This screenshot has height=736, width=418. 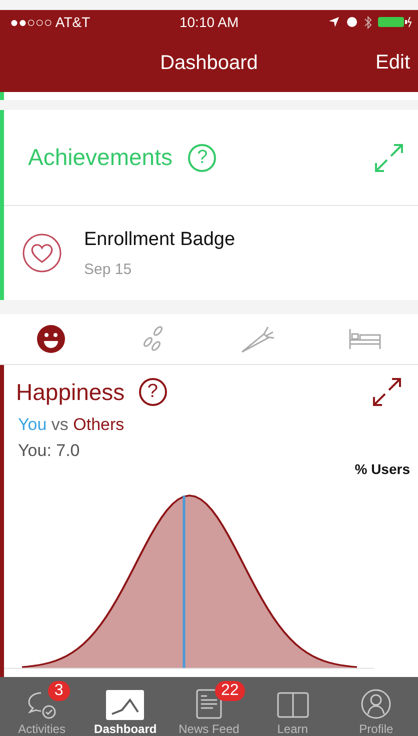 What do you see at coordinates (49, 450) in the screenshot?
I see `user-score: You: 7.0` at bounding box center [49, 450].